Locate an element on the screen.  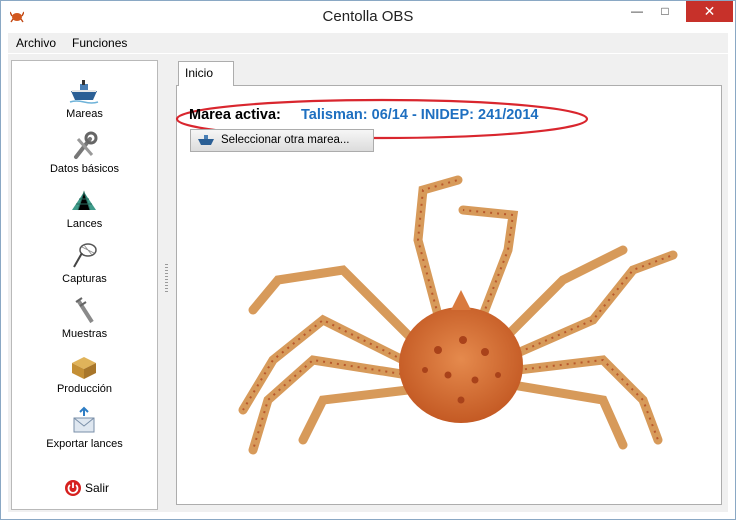
export-mail-icon is located at coordinates (84, 419).